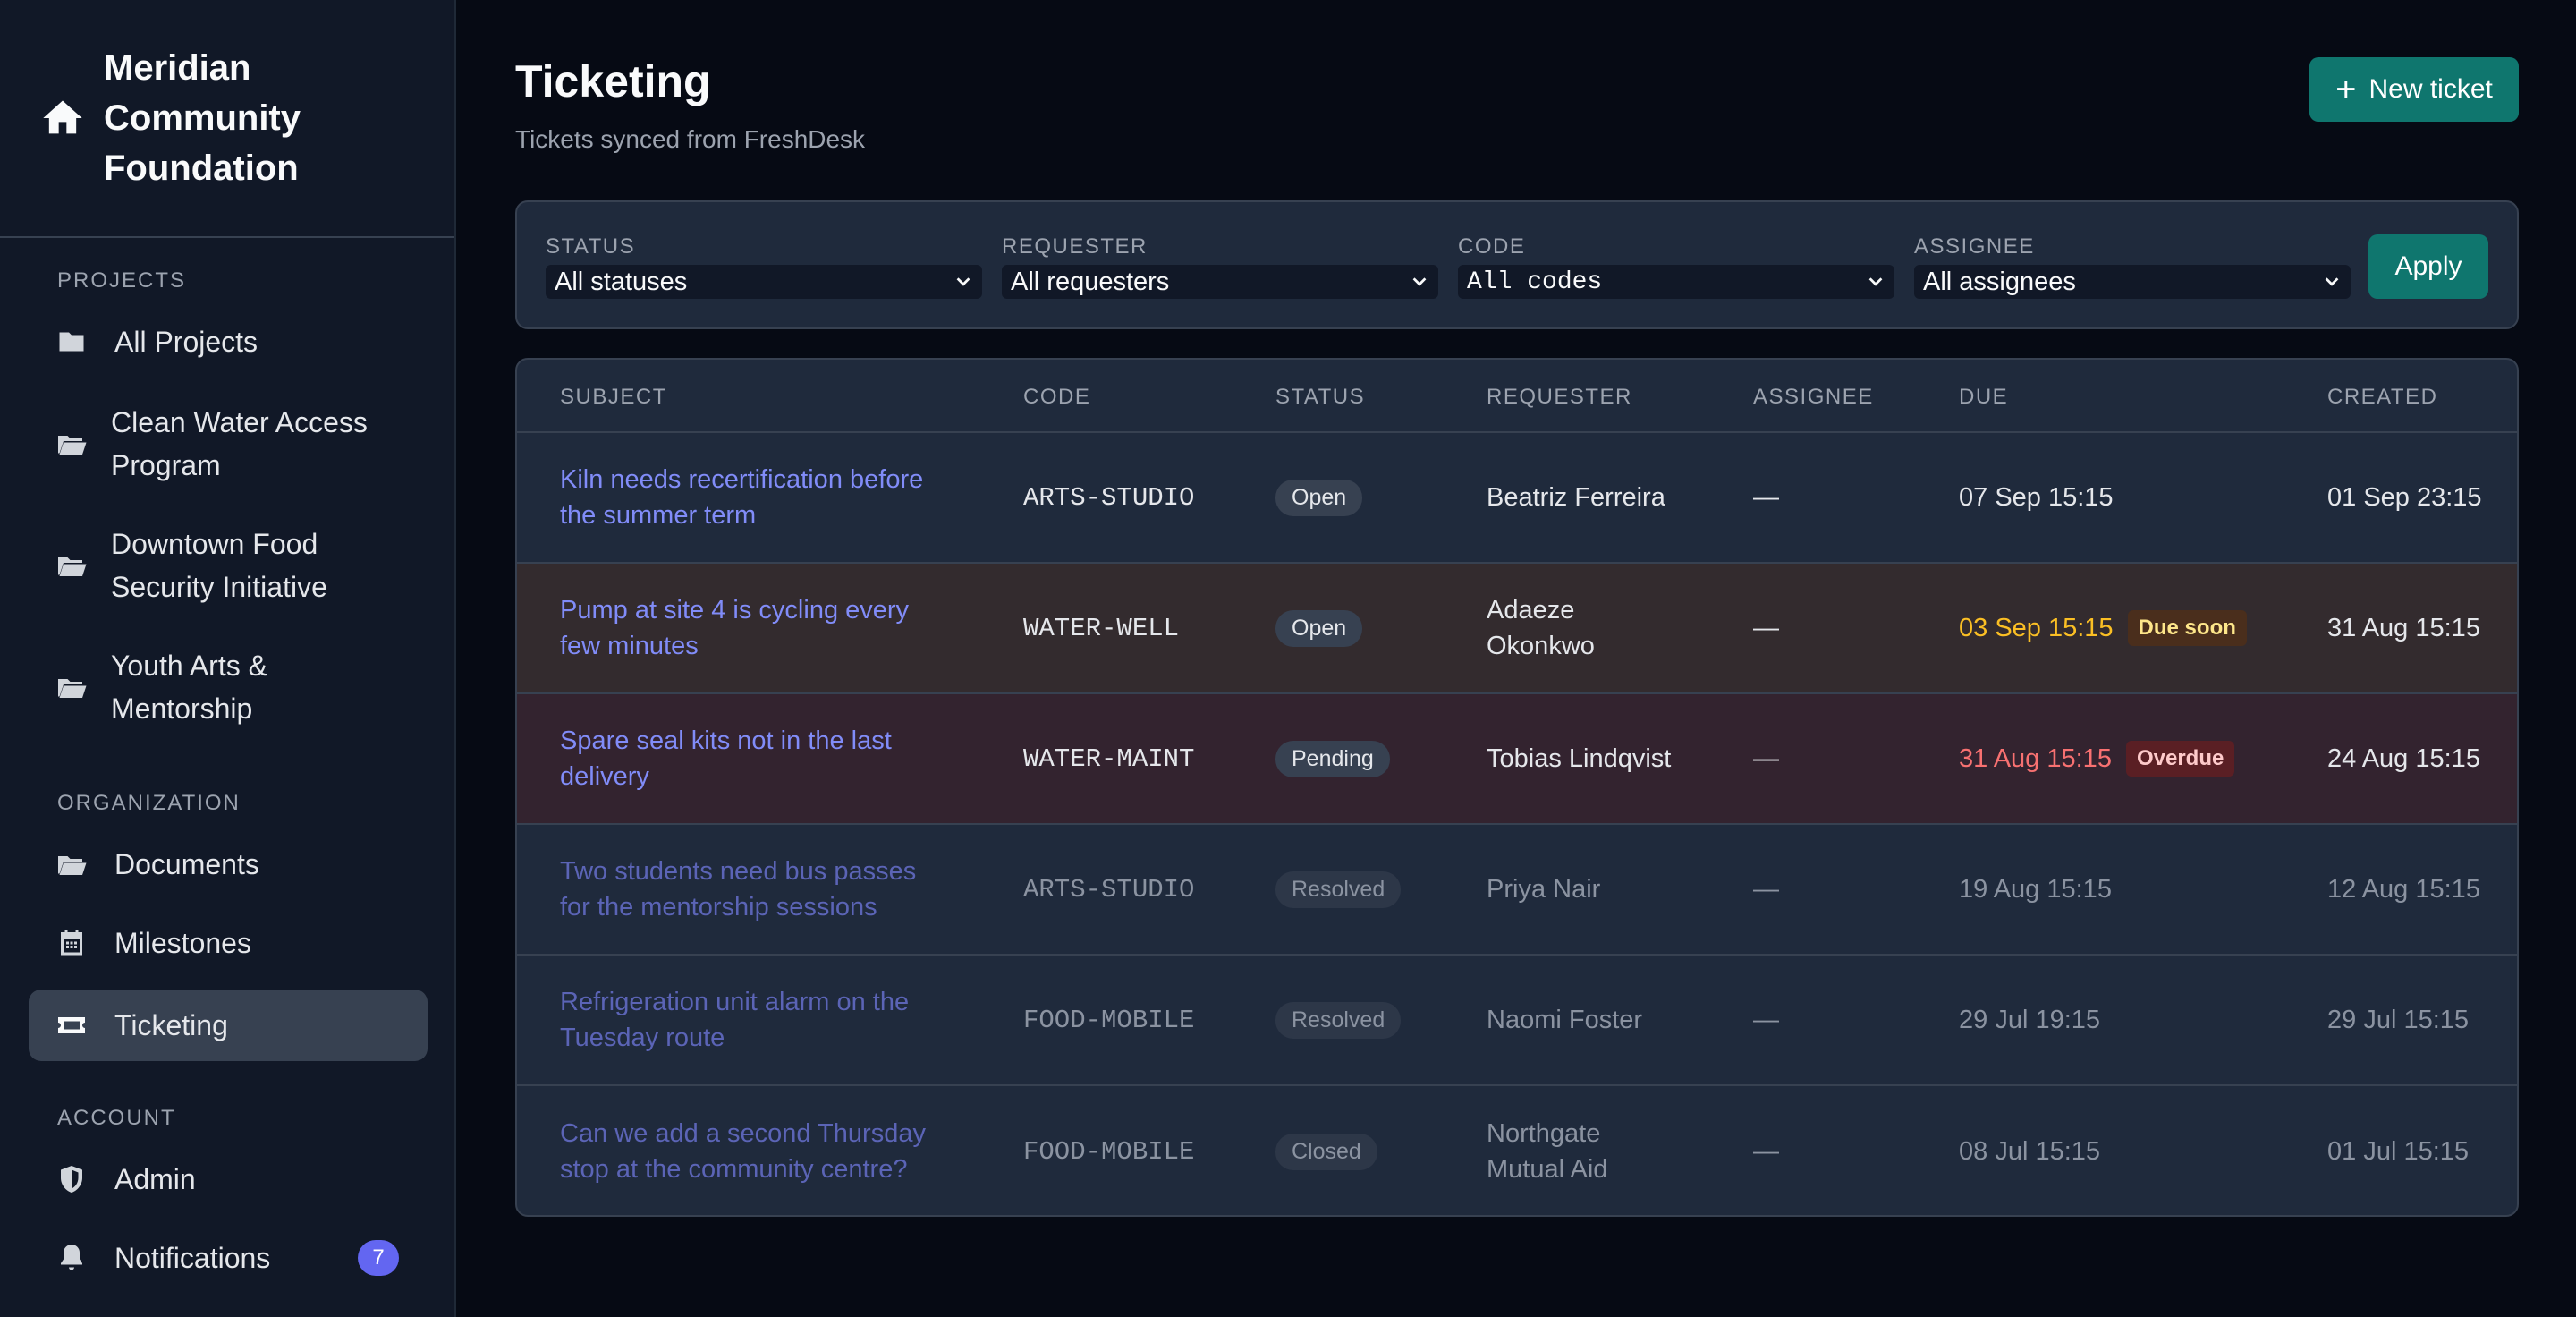  Describe the element at coordinates (1813, 397) in the screenshot. I see `column-header-assignee: ASSIGNEE` at that location.